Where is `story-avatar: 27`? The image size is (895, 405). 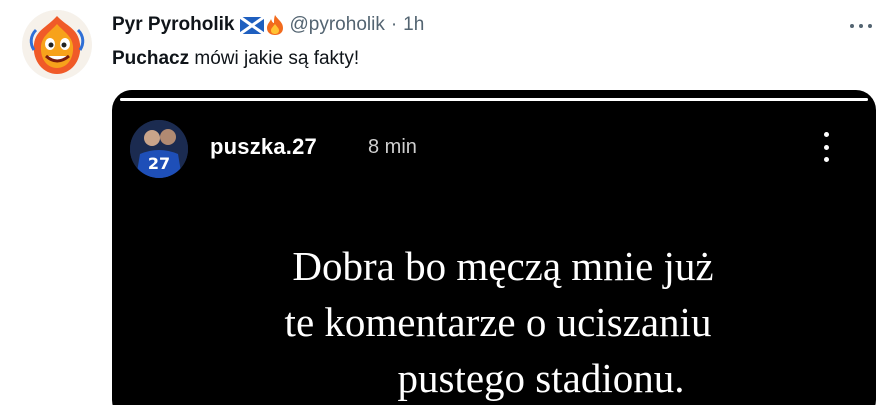 story-avatar: 27 is located at coordinates (159, 149).